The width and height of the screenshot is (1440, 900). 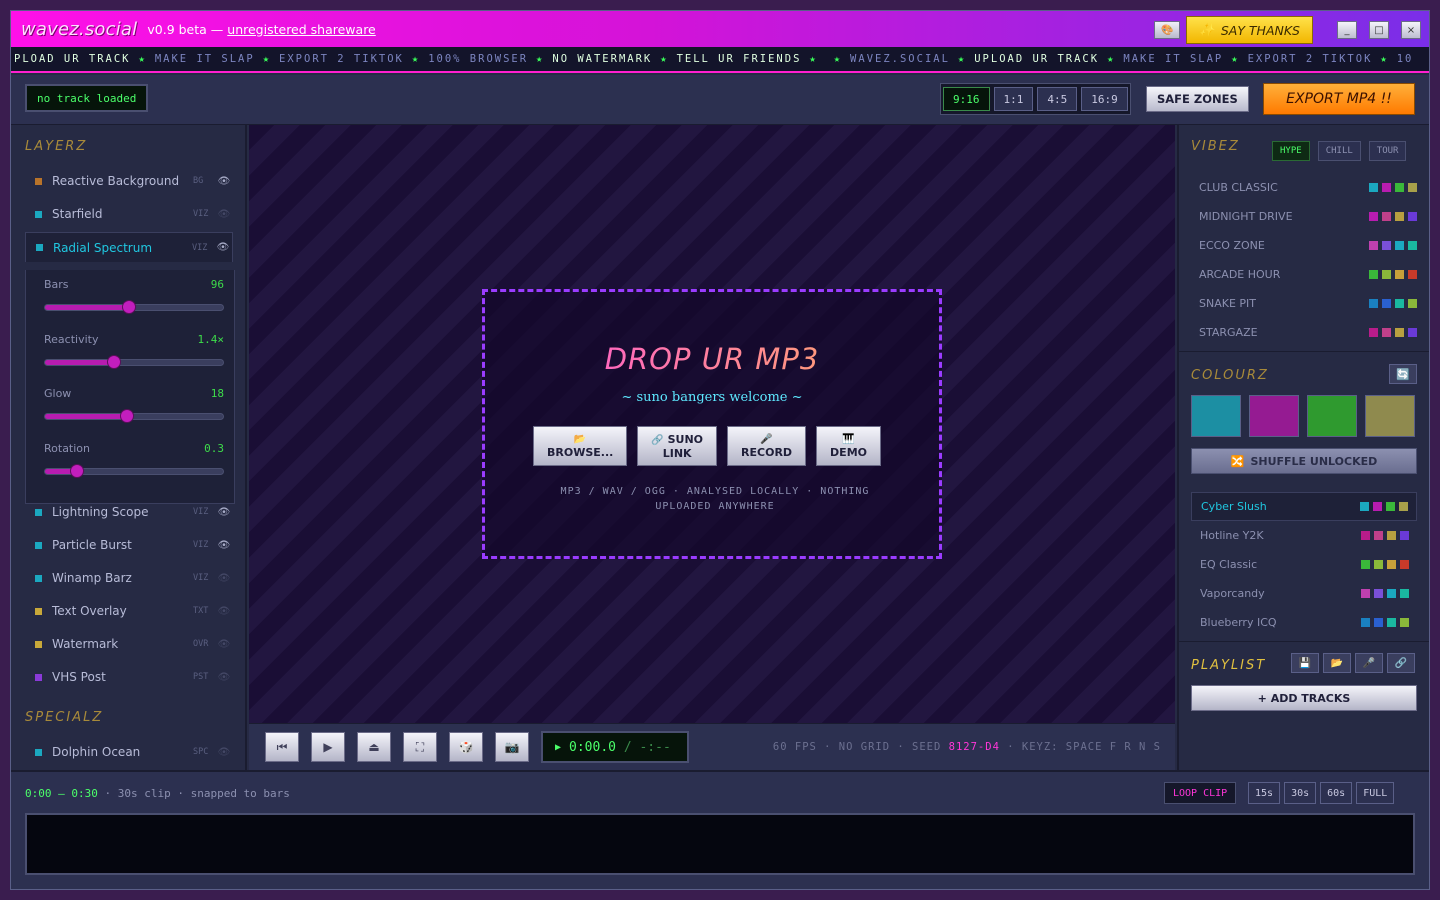 What do you see at coordinates (1308, 187) in the screenshot?
I see `vibe-preset: CLUB CLASSIC` at bounding box center [1308, 187].